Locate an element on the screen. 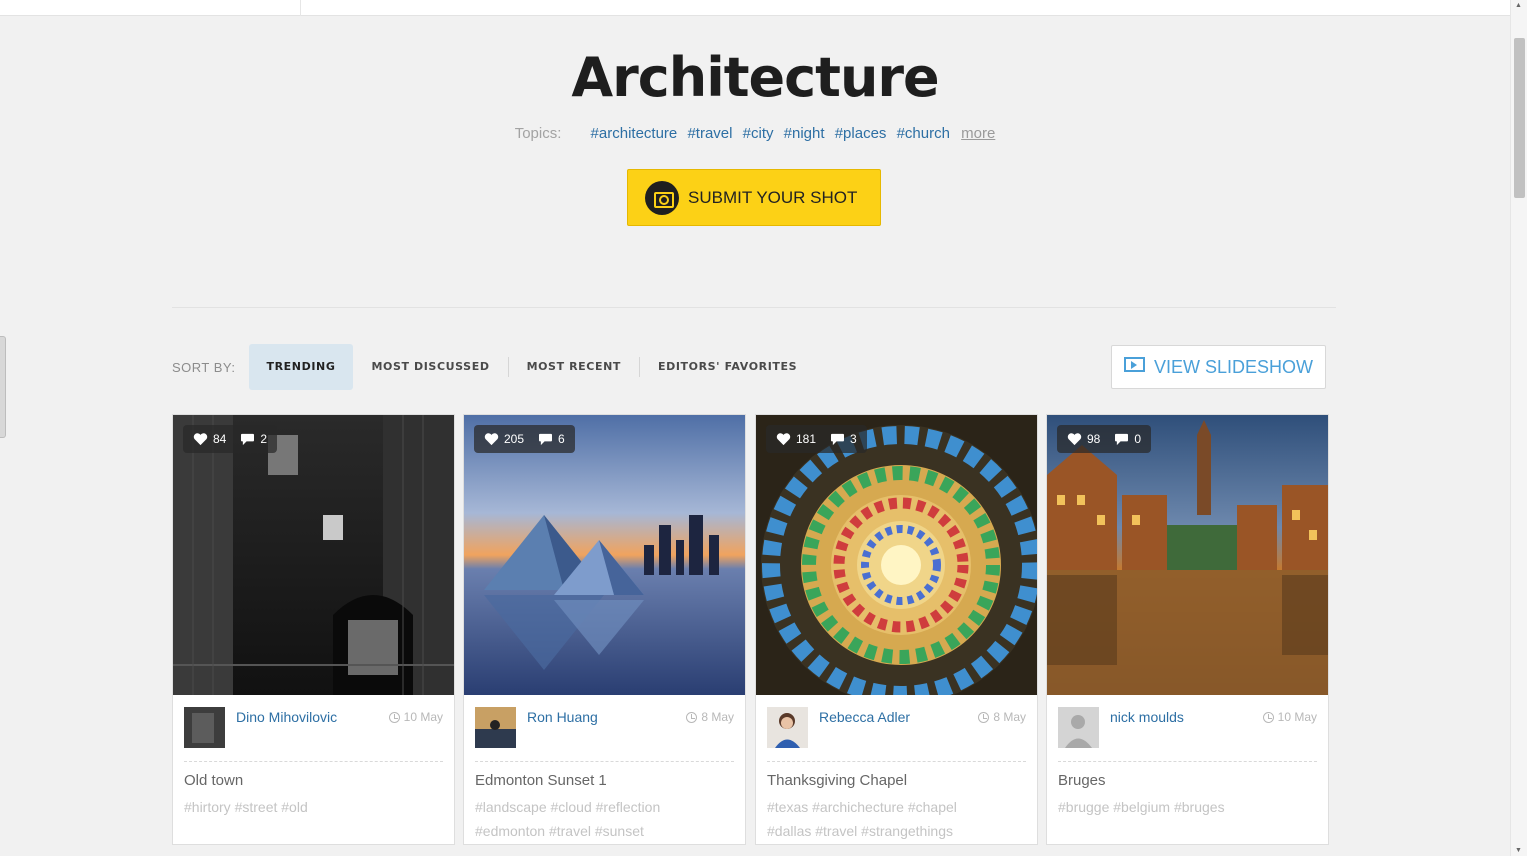 Image resolution: width=1527 pixels, height=856 pixels. photo-stats: 181 3 is located at coordinates (816, 439).